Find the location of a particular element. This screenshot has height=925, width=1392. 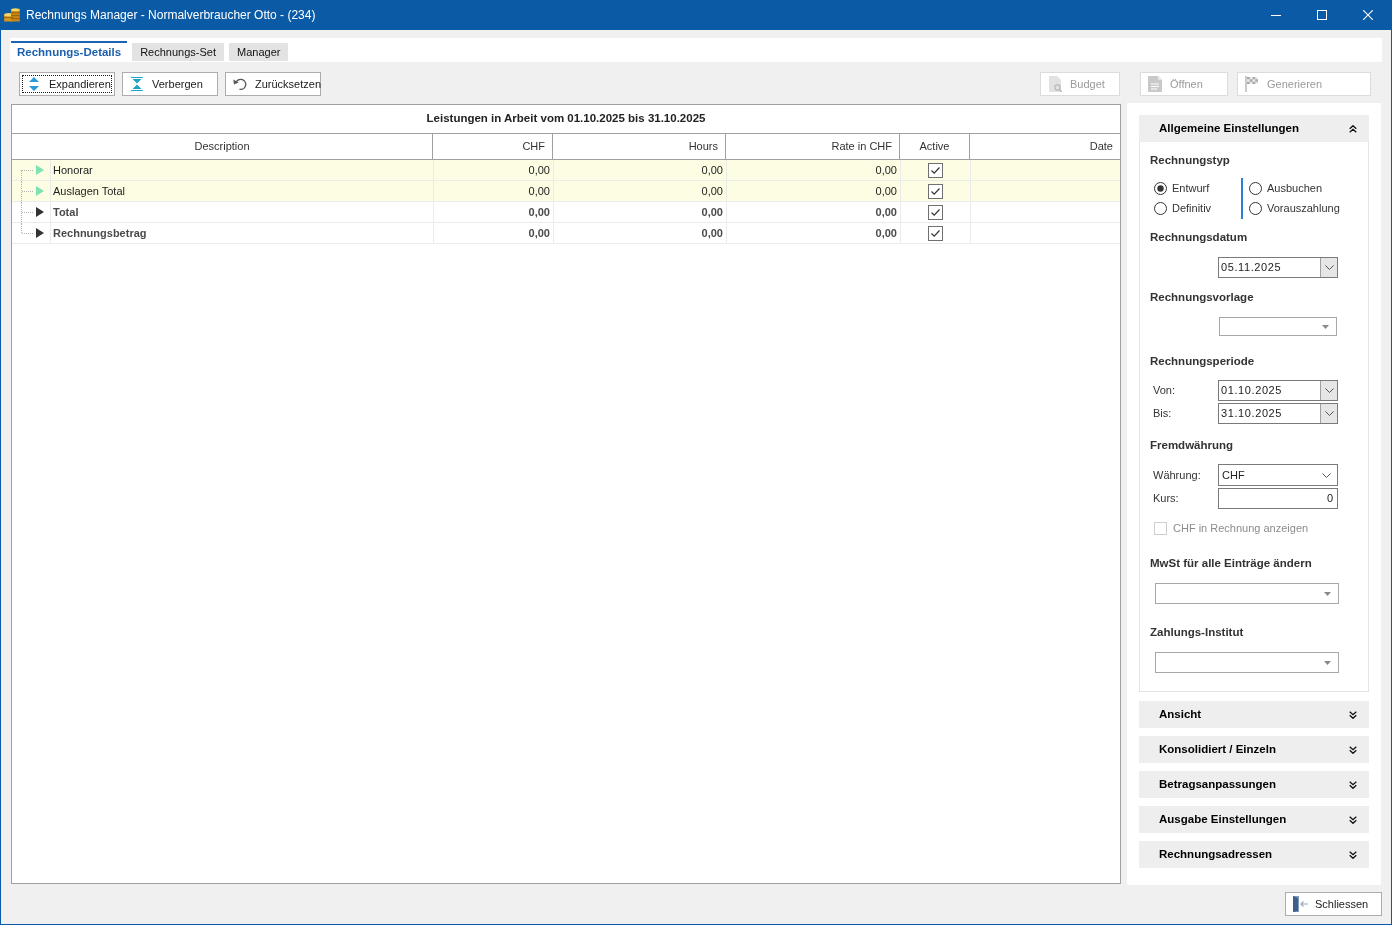

section-heading: Rechnungstyp is located at coordinates (1190, 160).